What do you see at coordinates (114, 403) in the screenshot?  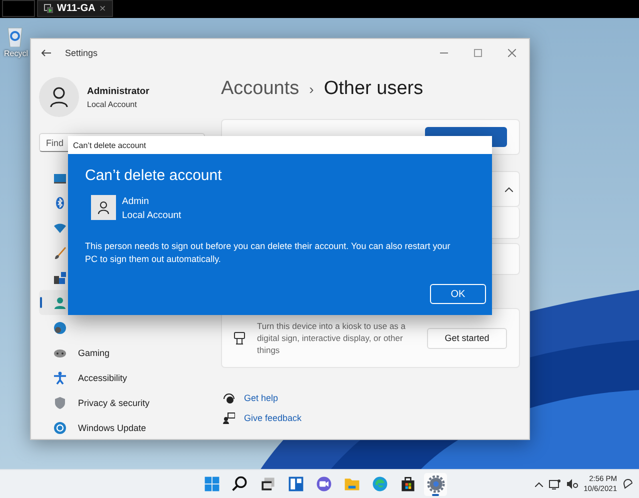 I see `nav-label: Privacy & security` at bounding box center [114, 403].